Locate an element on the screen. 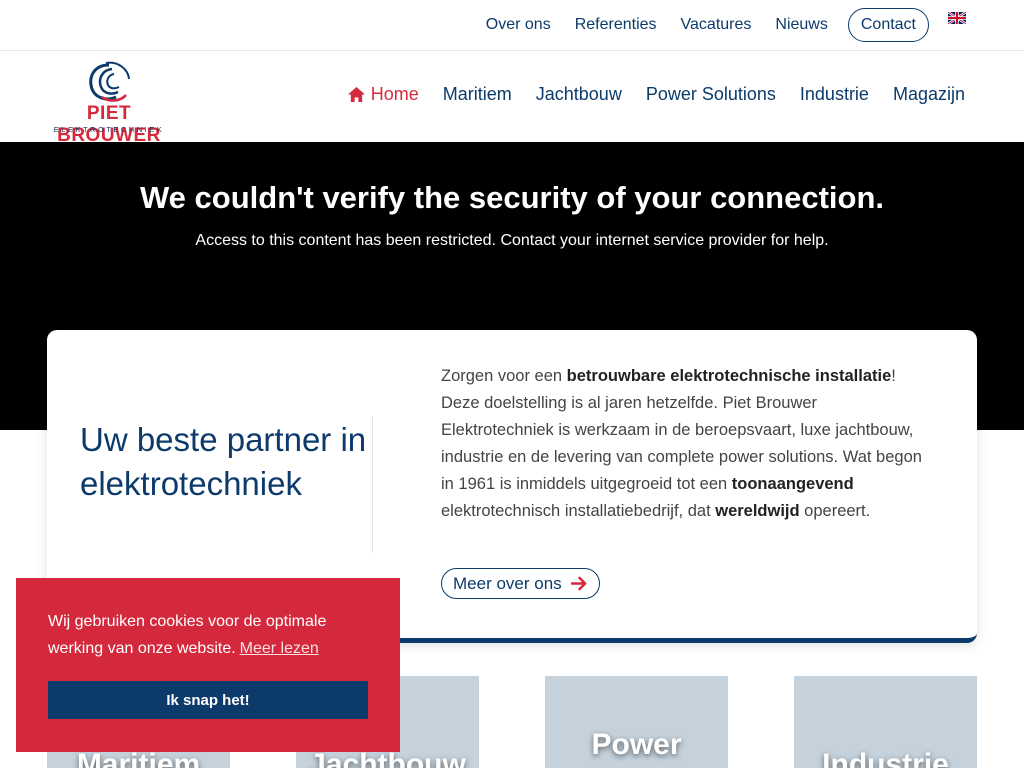 The height and width of the screenshot is (768, 1024). uk-flag-icon is located at coordinates (957, 18).